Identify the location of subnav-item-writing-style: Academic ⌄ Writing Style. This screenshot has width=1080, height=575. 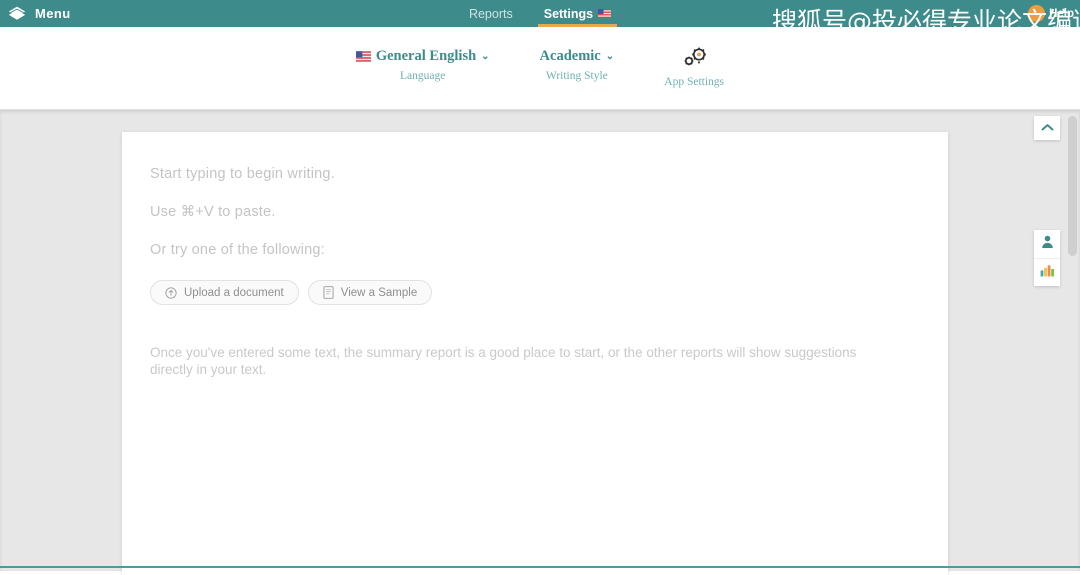
(577, 65).